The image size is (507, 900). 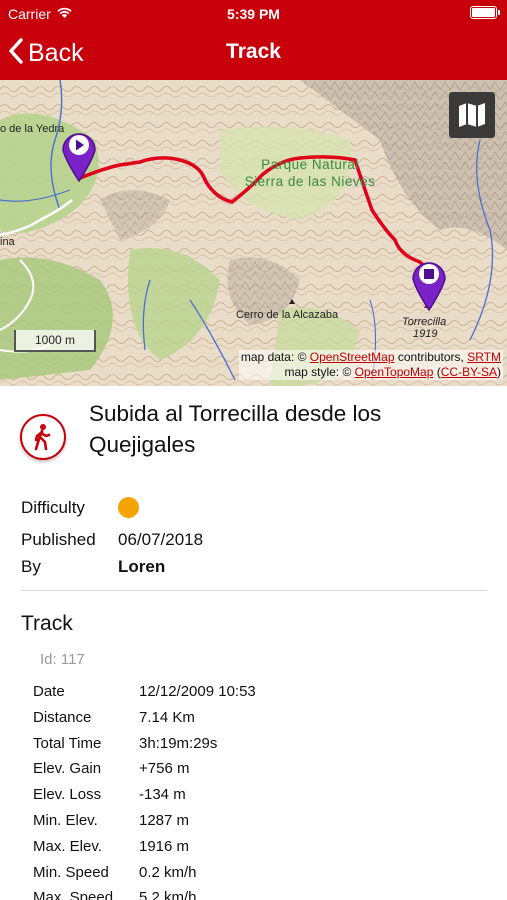 I want to click on osm-link: OpenStreetMap, so click(x=352, y=357).